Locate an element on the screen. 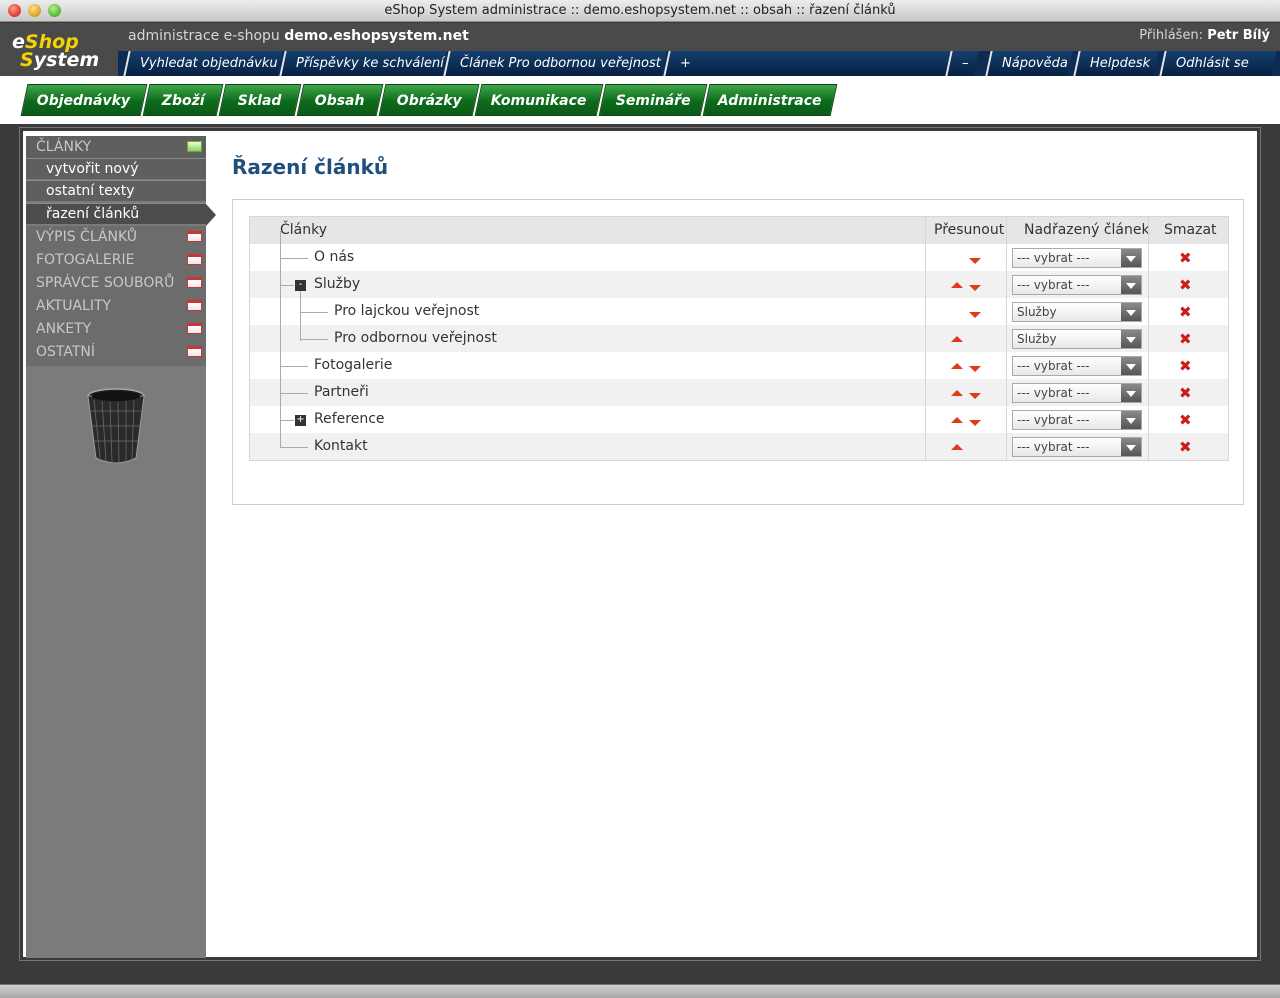  quick-search-order: Vyhledat objednávku is located at coordinates (203, 63).